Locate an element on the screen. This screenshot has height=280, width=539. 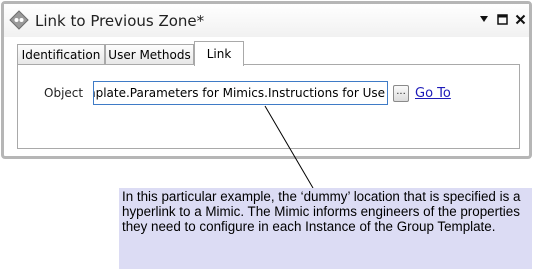
app-icon is located at coordinates (19, 20).